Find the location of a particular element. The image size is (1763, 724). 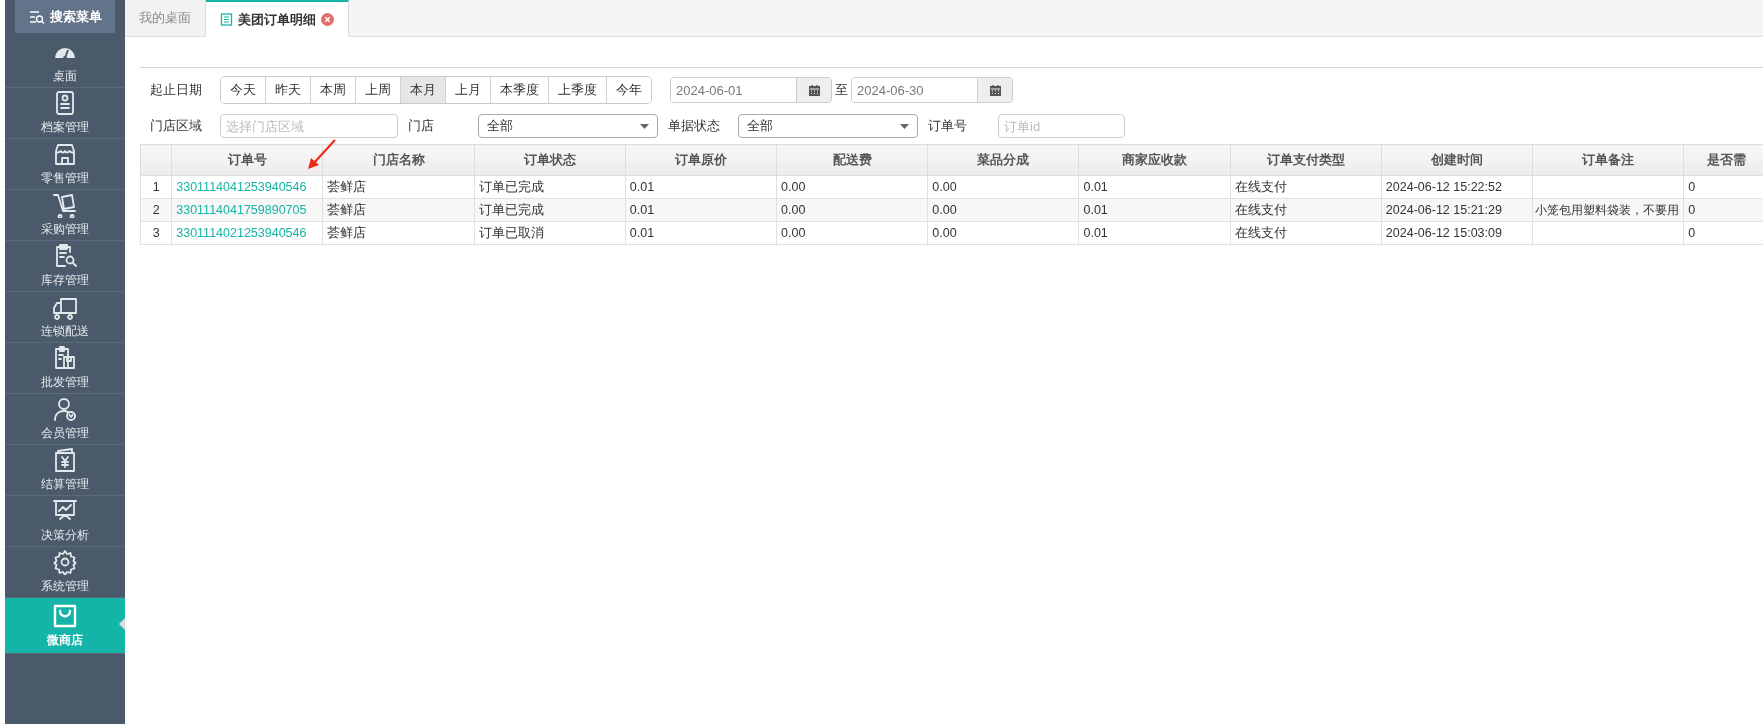

date-range-label: 起止日期 is located at coordinates (176, 90).